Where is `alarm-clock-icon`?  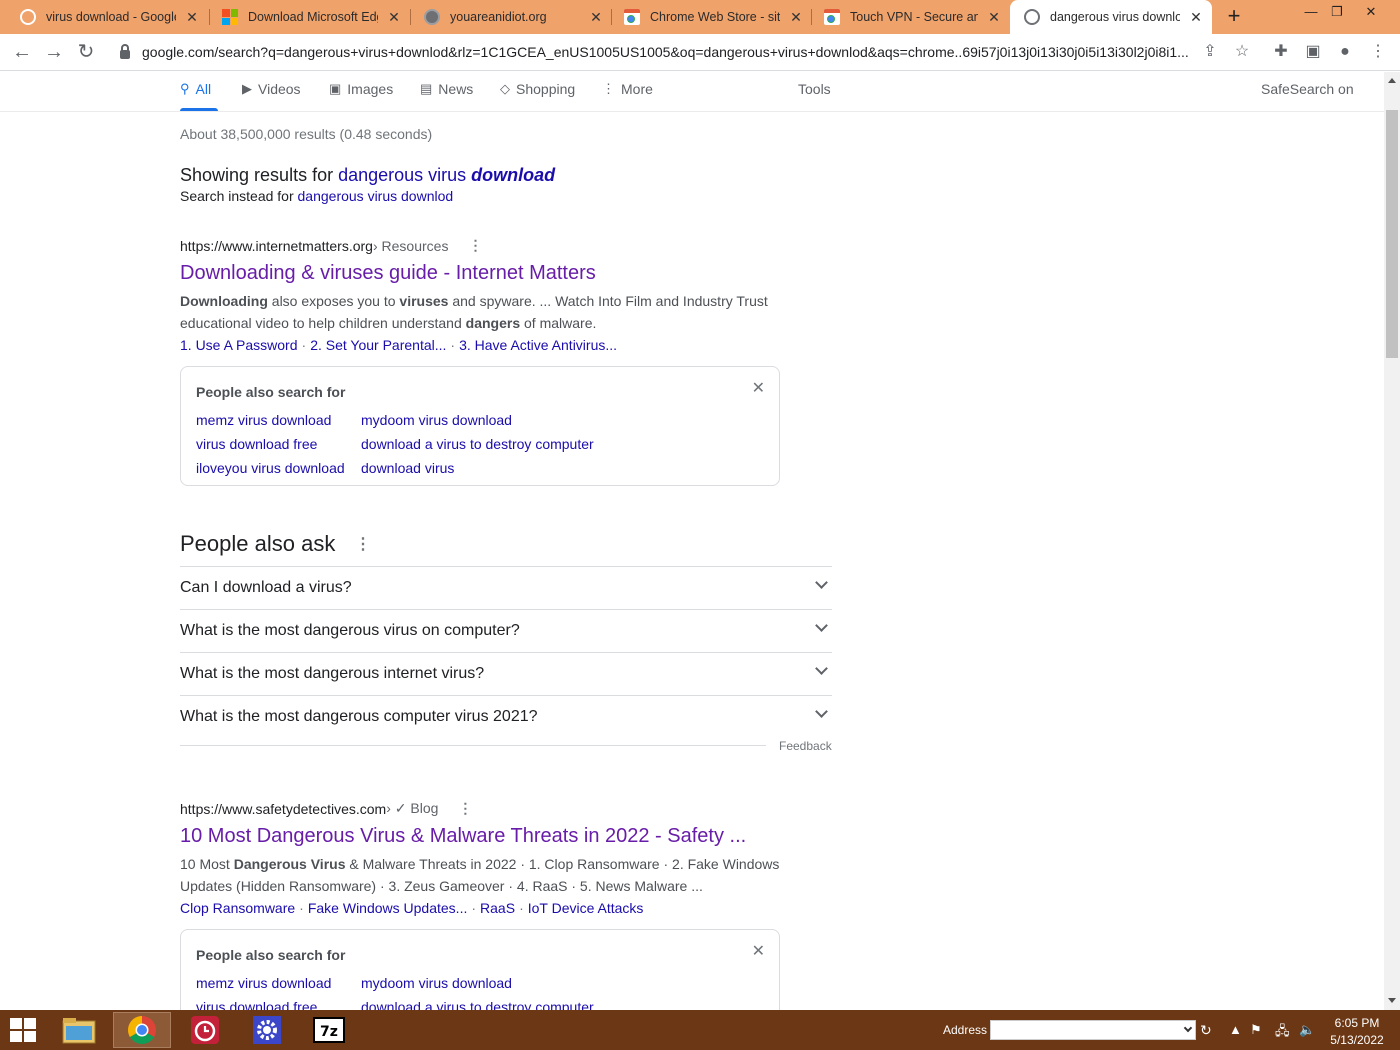
alarm-clock-icon is located at coordinates (205, 1030).